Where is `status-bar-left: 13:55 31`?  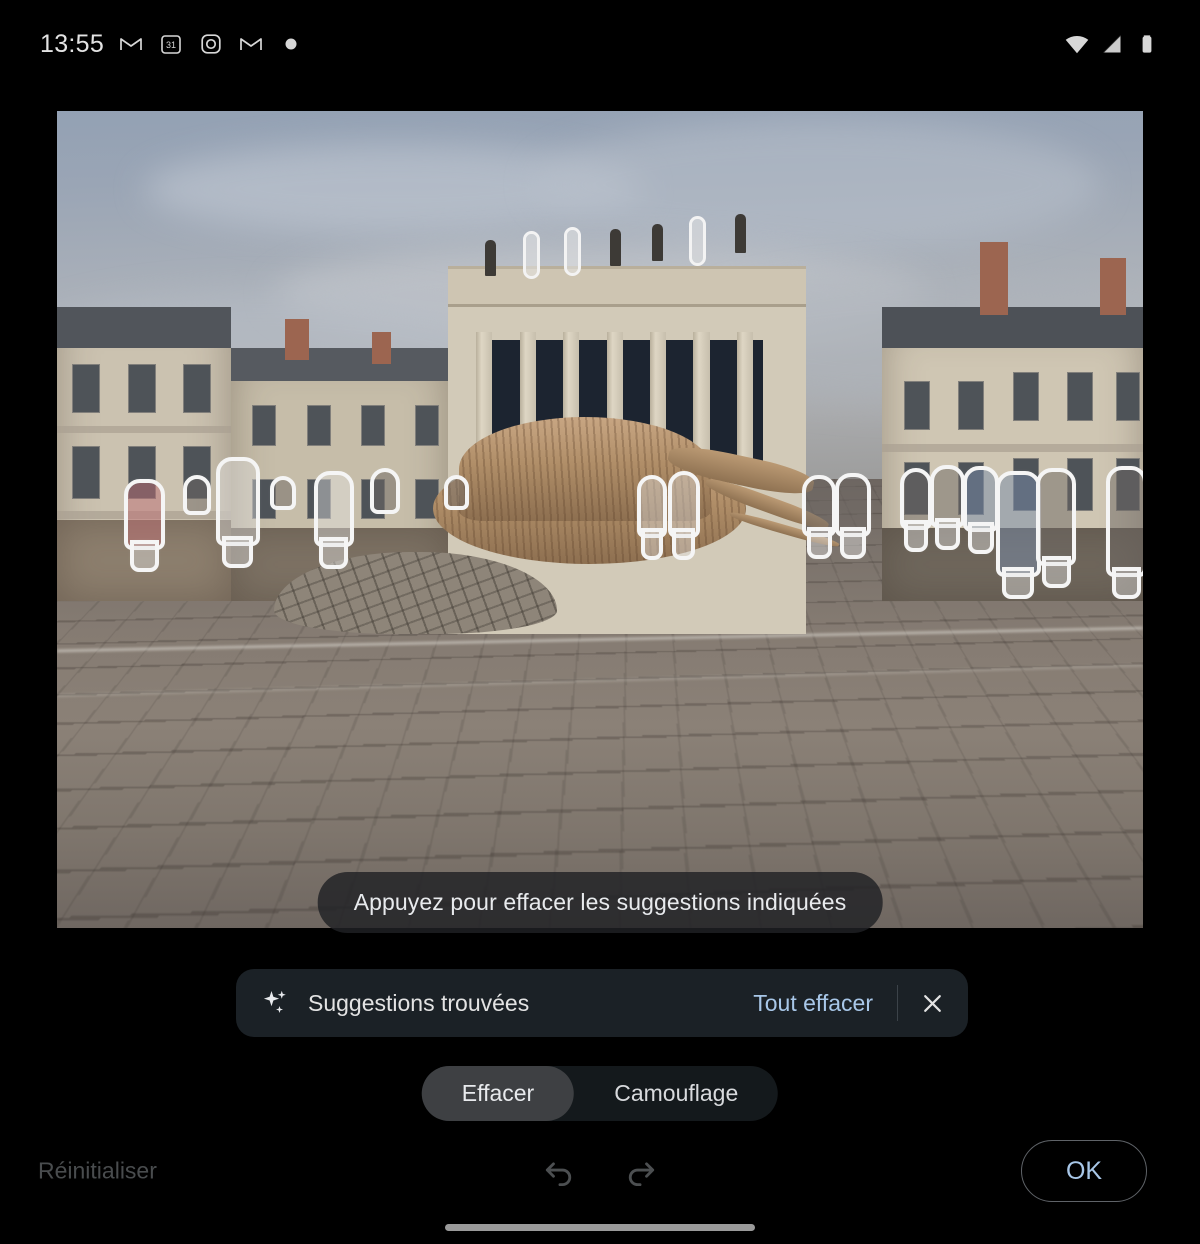
status-bar-left: 13:55 31 is located at coordinates (172, 44).